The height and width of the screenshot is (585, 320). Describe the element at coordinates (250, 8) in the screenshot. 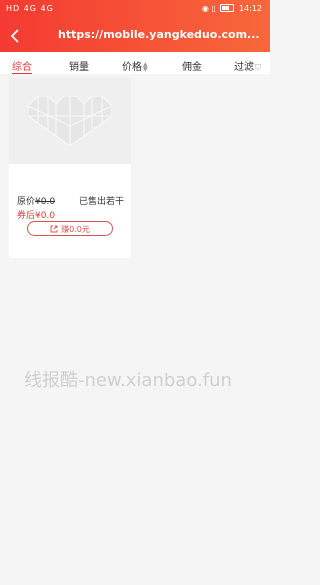

I see `status-time: 14:12` at that location.